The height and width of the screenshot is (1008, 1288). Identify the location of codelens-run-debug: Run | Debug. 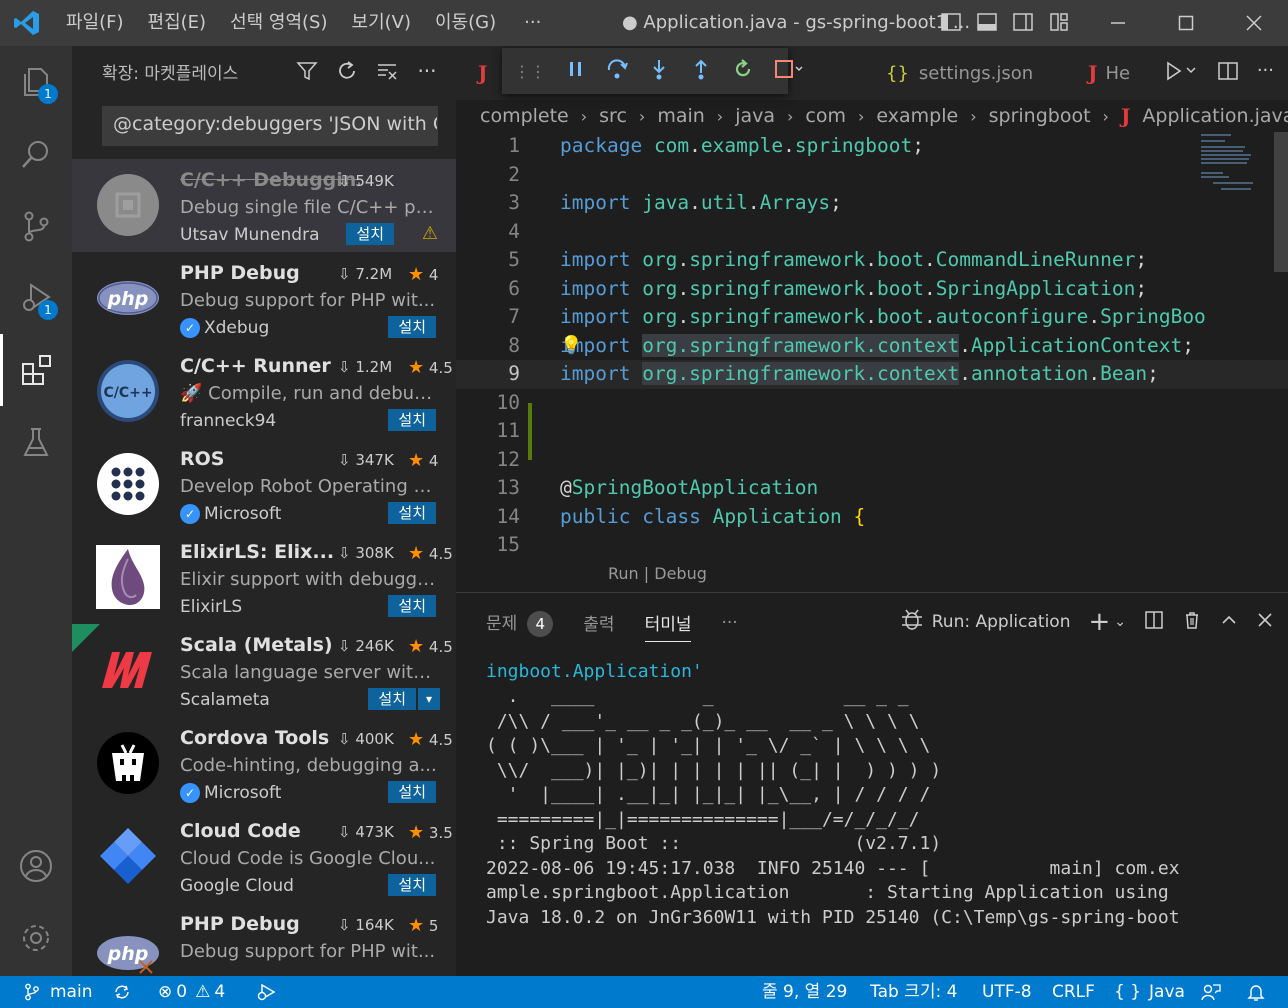
(657, 573).